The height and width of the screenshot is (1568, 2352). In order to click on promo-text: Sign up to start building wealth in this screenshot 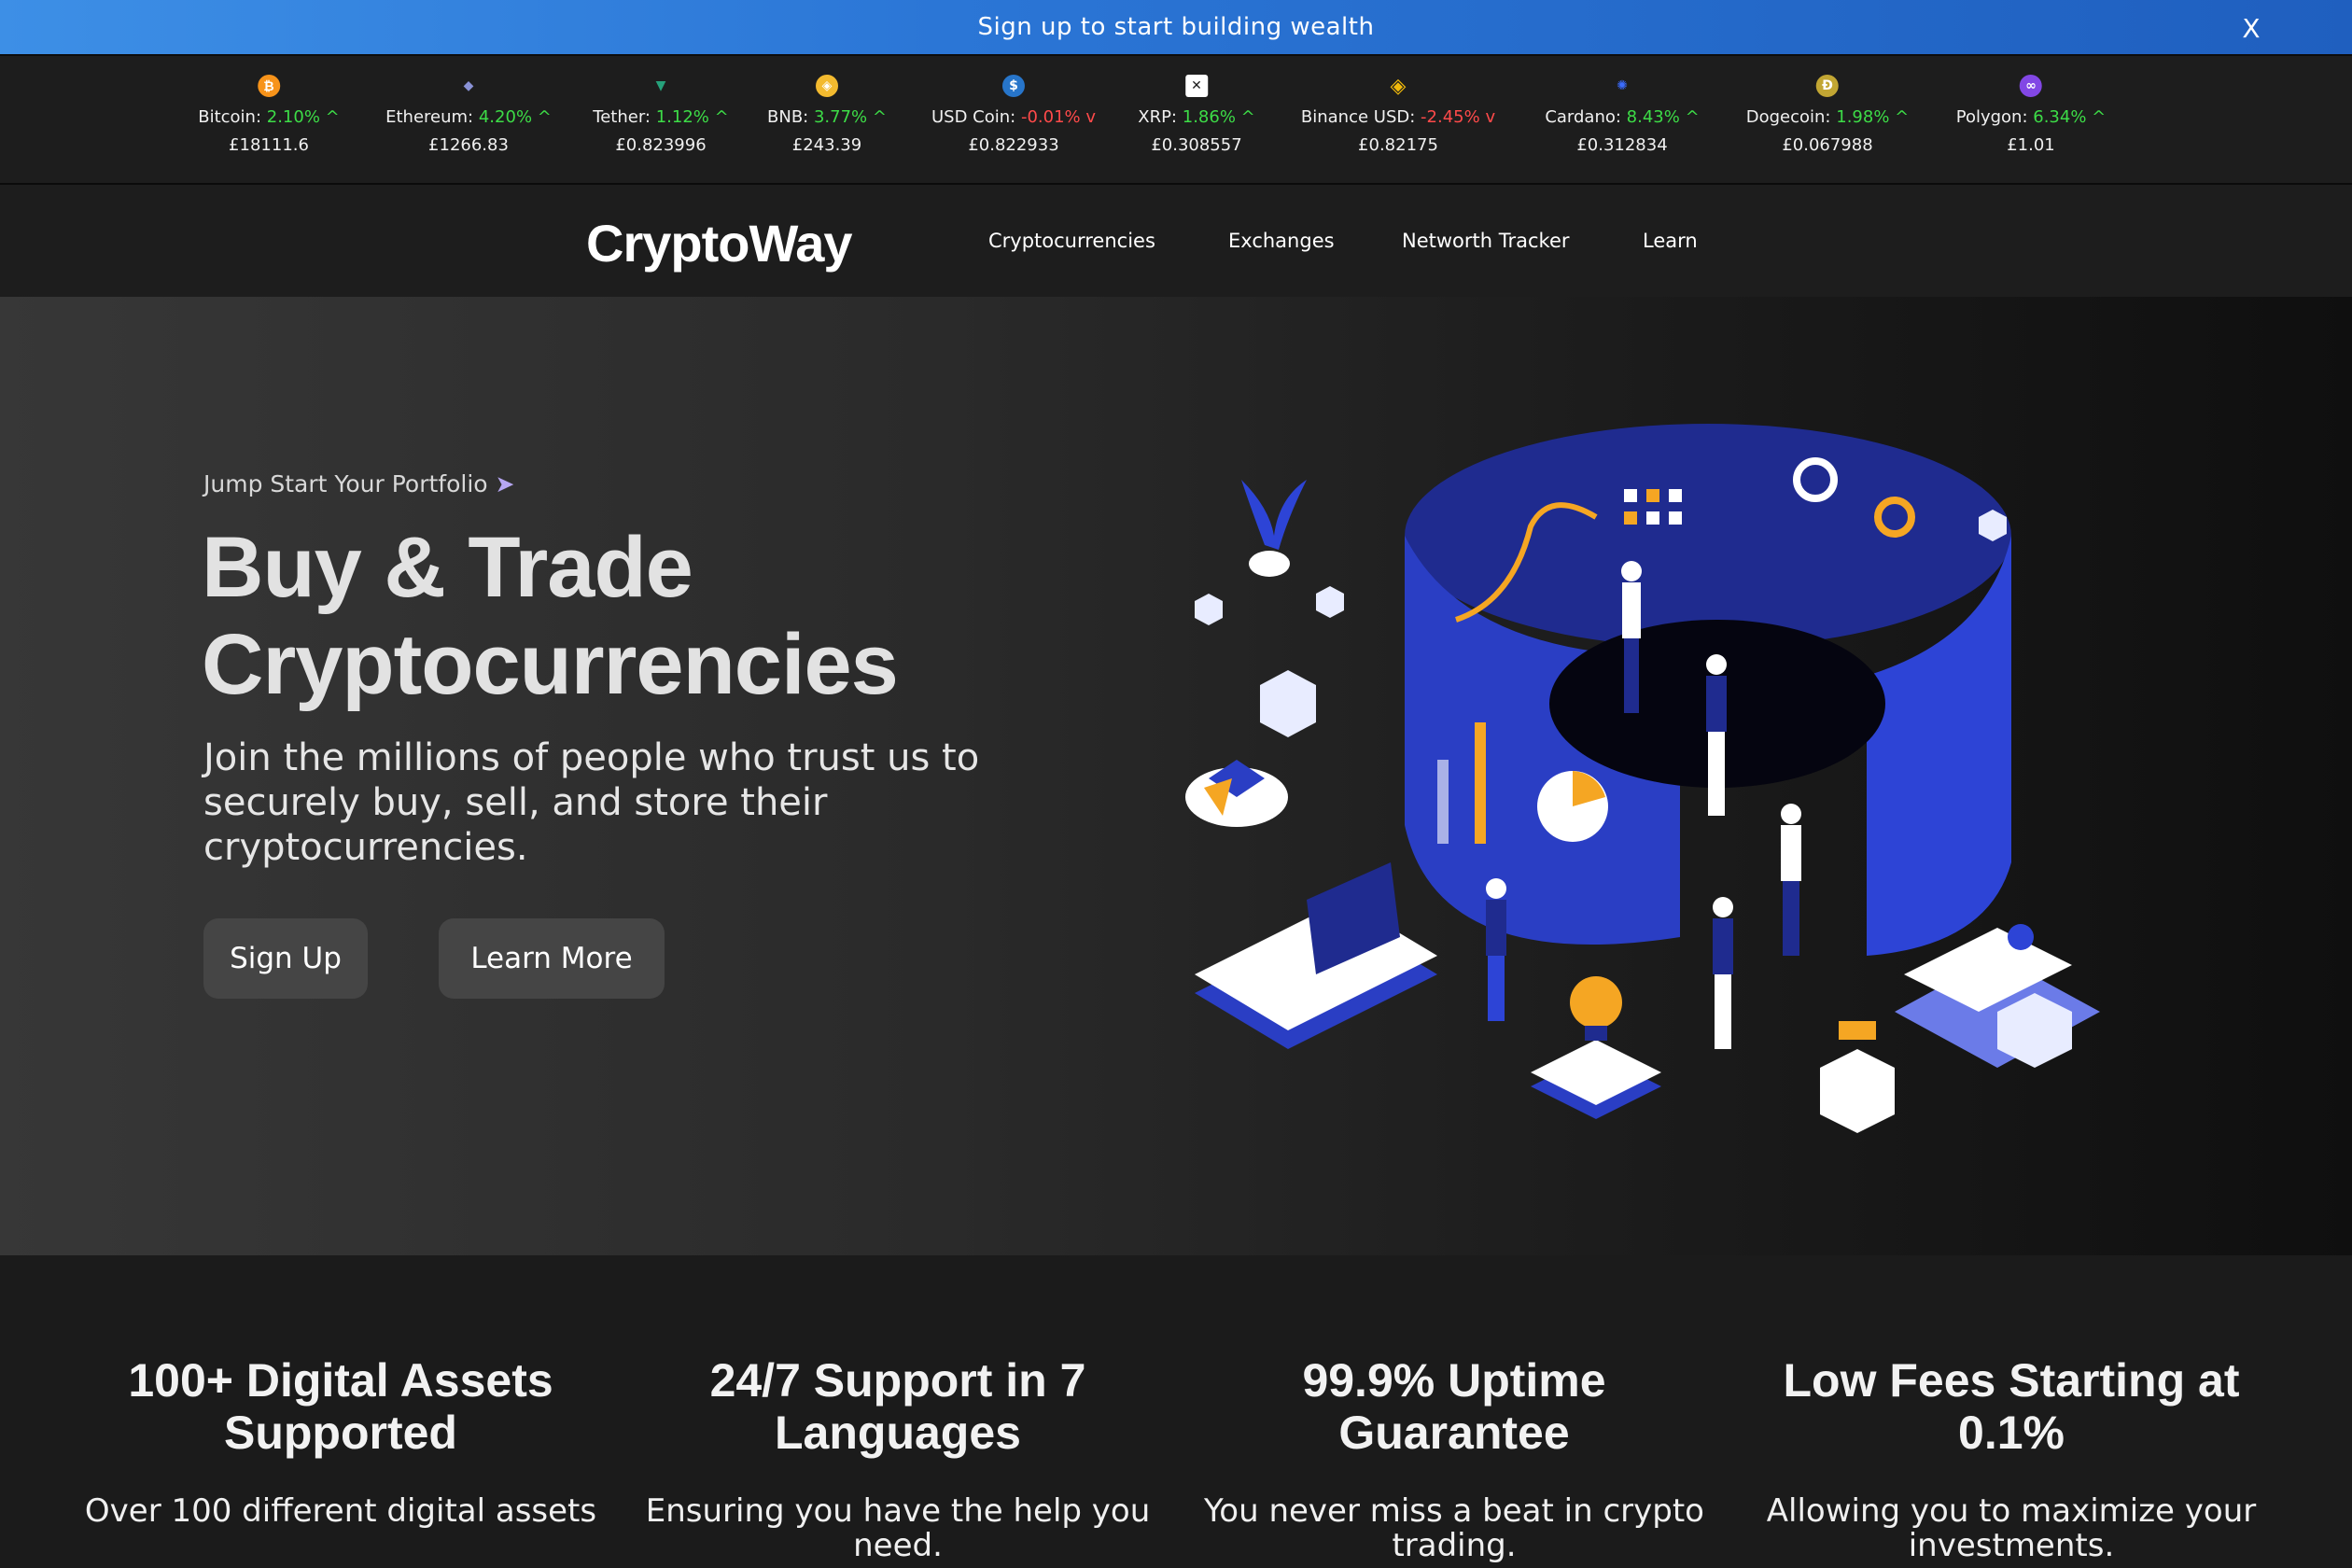, I will do `click(1176, 27)`.